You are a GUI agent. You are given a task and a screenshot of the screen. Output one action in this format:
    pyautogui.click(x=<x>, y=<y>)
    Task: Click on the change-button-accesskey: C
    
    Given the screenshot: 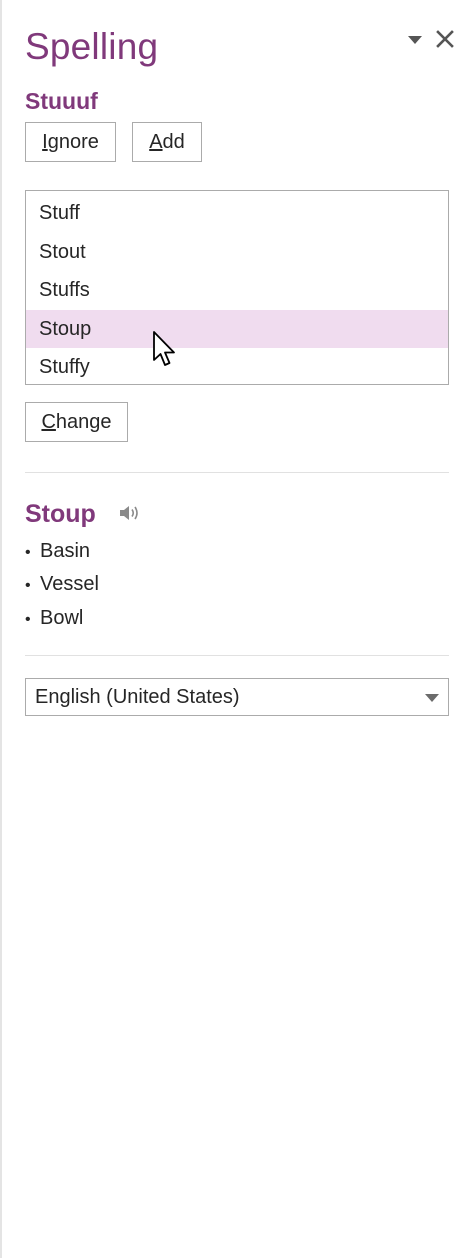 What is the action you would take?
    pyautogui.click(x=48, y=421)
    